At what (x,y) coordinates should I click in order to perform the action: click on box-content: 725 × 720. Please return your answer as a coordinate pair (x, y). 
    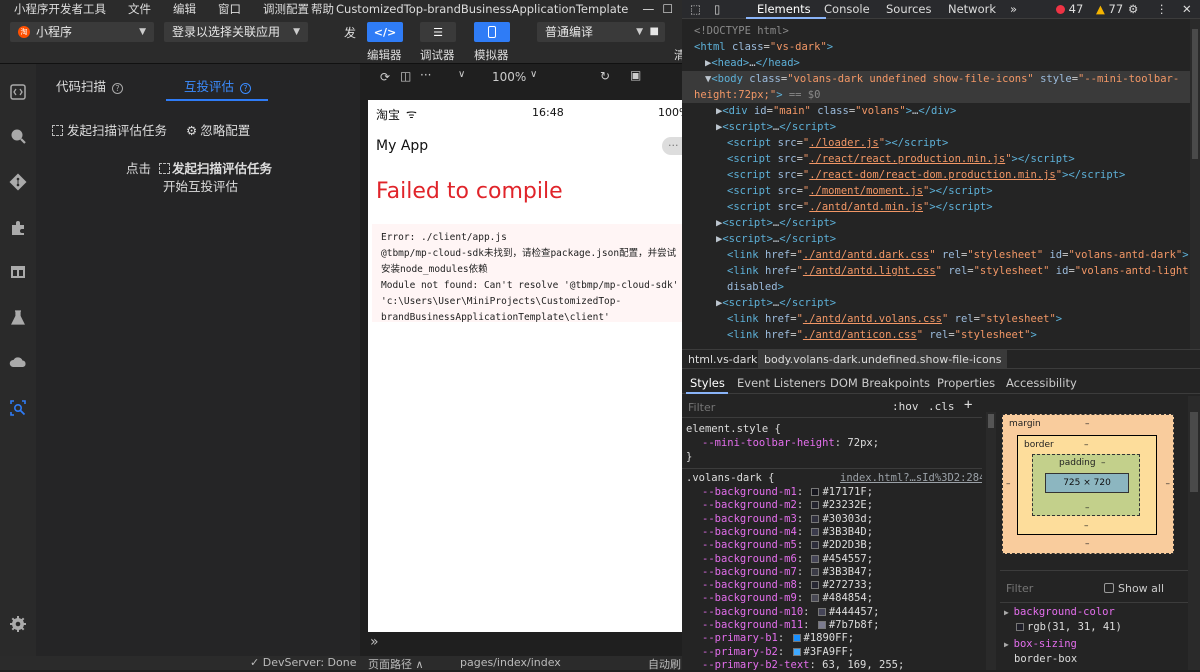
    Looking at the image, I should click on (1087, 483).